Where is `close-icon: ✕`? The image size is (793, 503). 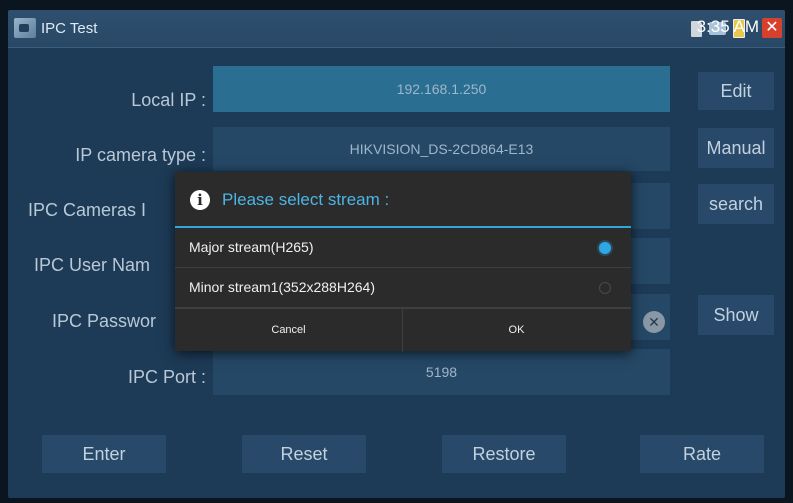 close-icon: ✕ is located at coordinates (772, 28).